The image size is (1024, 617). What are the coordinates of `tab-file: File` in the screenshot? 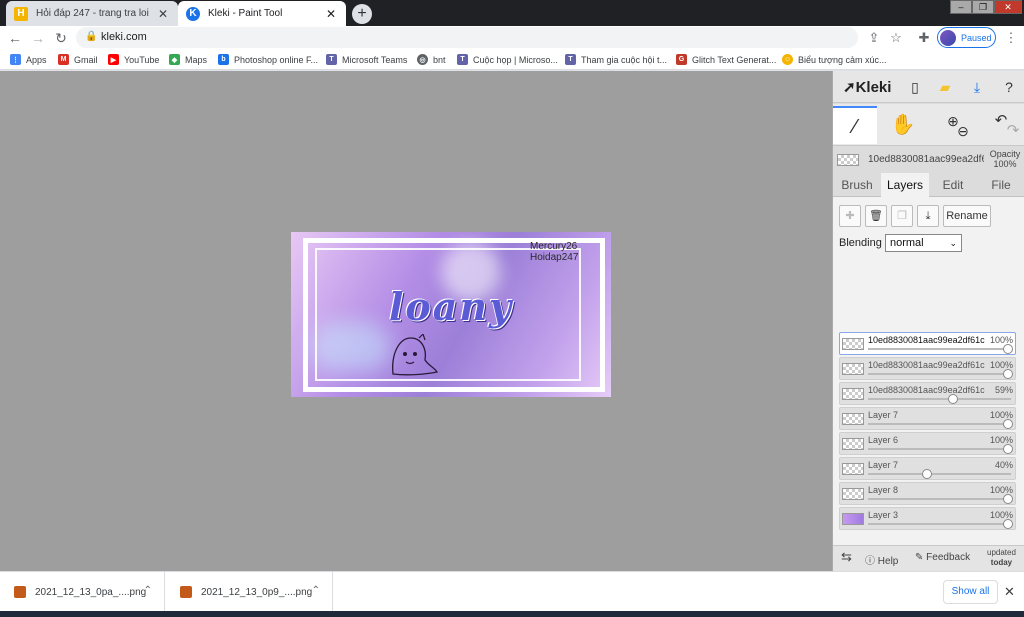 It's located at (1000, 185).